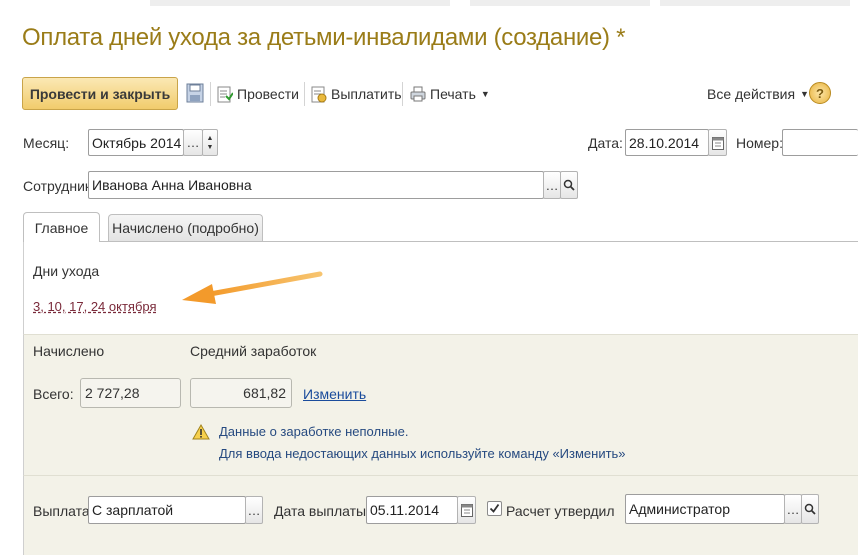  What do you see at coordinates (201, 432) in the screenshot?
I see `warning-icon` at bounding box center [201, 432].